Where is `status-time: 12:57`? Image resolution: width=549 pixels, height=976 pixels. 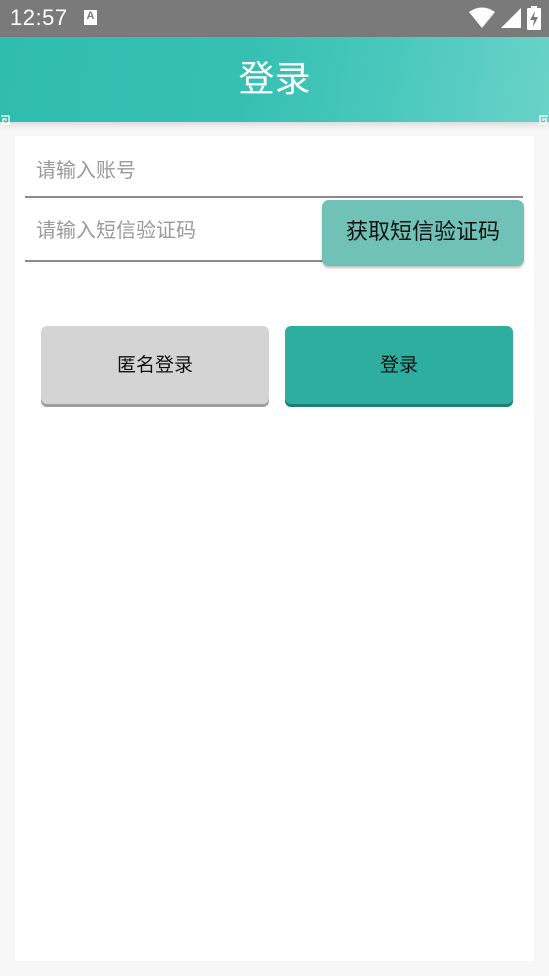 status-time: 12:57 is located at coordinates (39, 17).